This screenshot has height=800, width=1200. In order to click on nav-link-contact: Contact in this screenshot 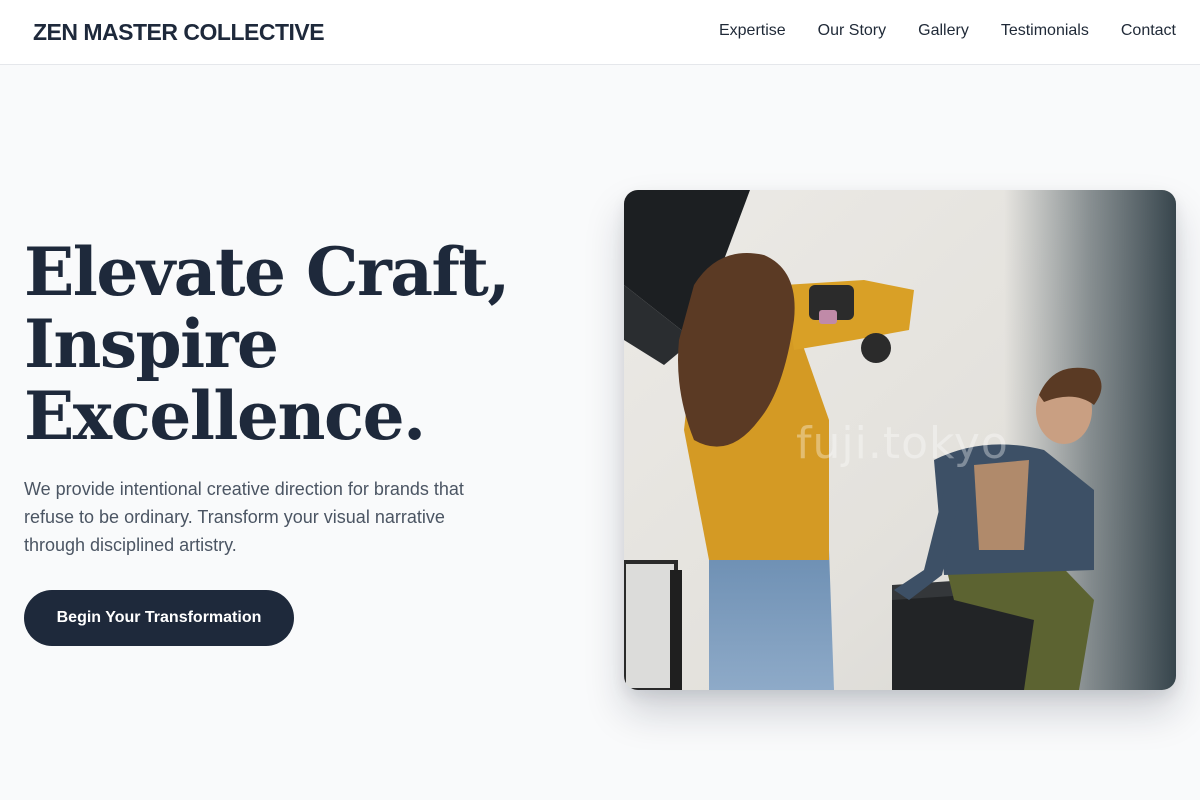, I will do `click(1148, 31)`.